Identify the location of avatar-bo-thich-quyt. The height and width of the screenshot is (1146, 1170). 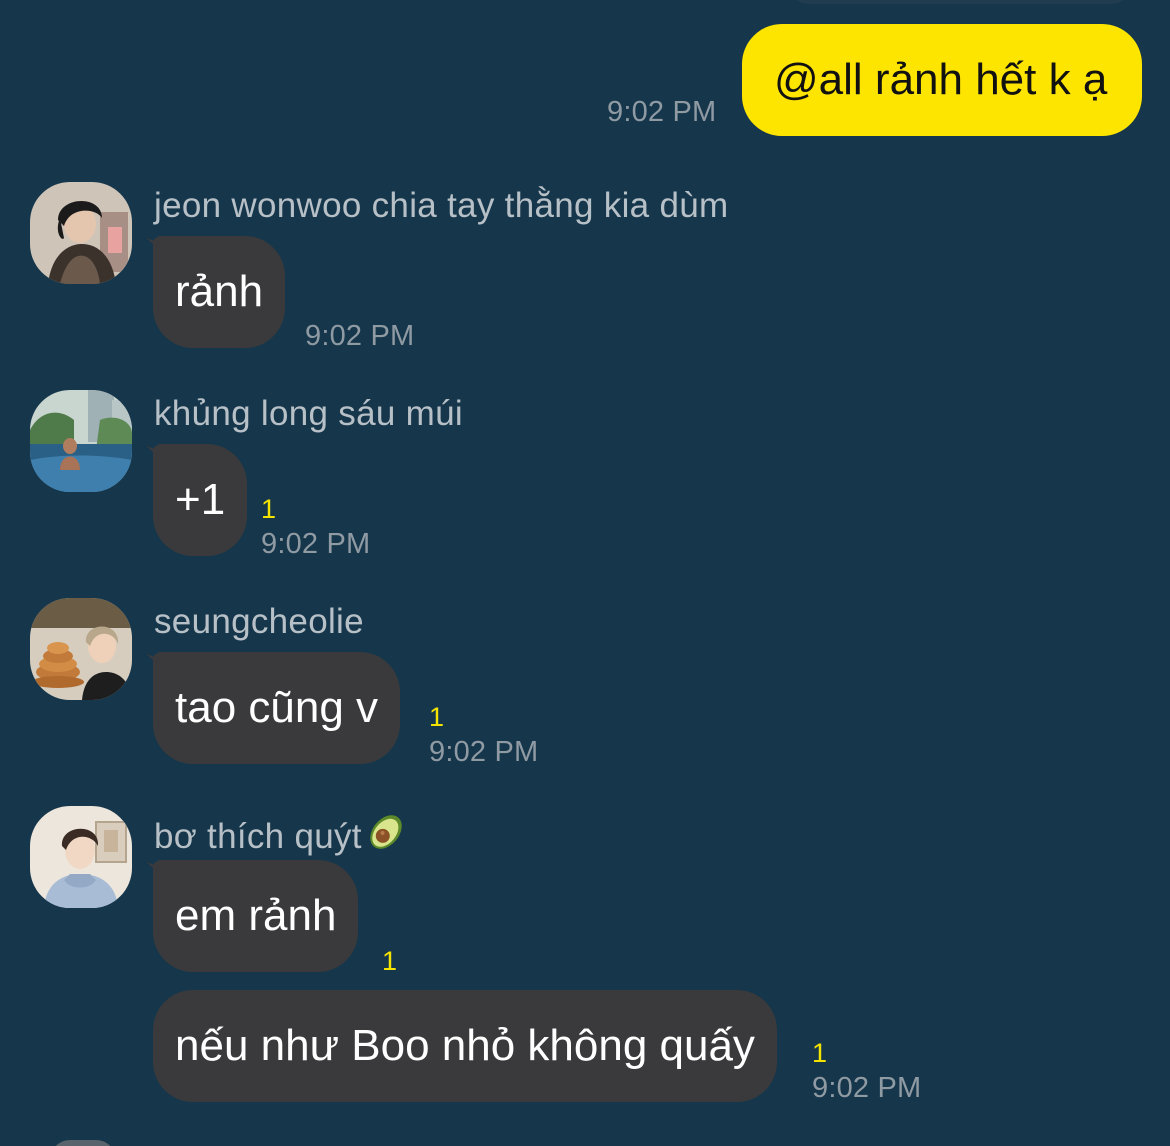
(81, 857).